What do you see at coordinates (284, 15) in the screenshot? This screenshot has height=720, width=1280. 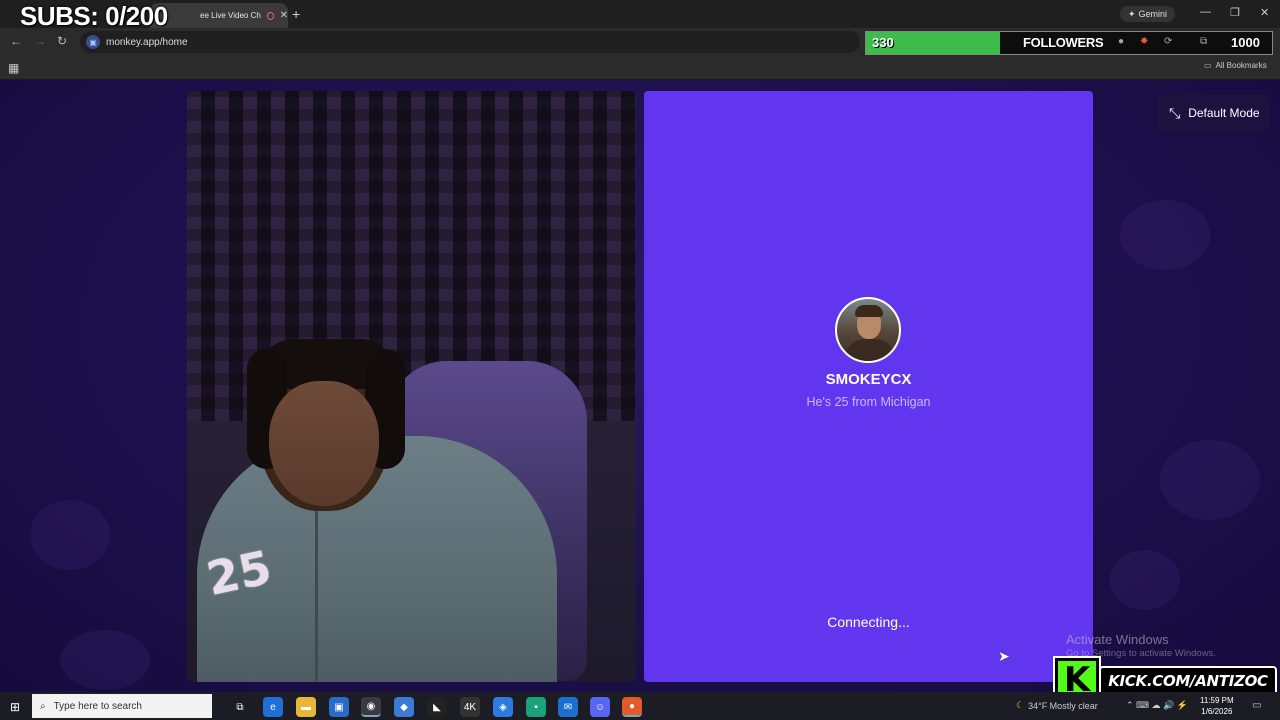 I see `close-tab-icon: ✕` at bounding box center [284, 15].